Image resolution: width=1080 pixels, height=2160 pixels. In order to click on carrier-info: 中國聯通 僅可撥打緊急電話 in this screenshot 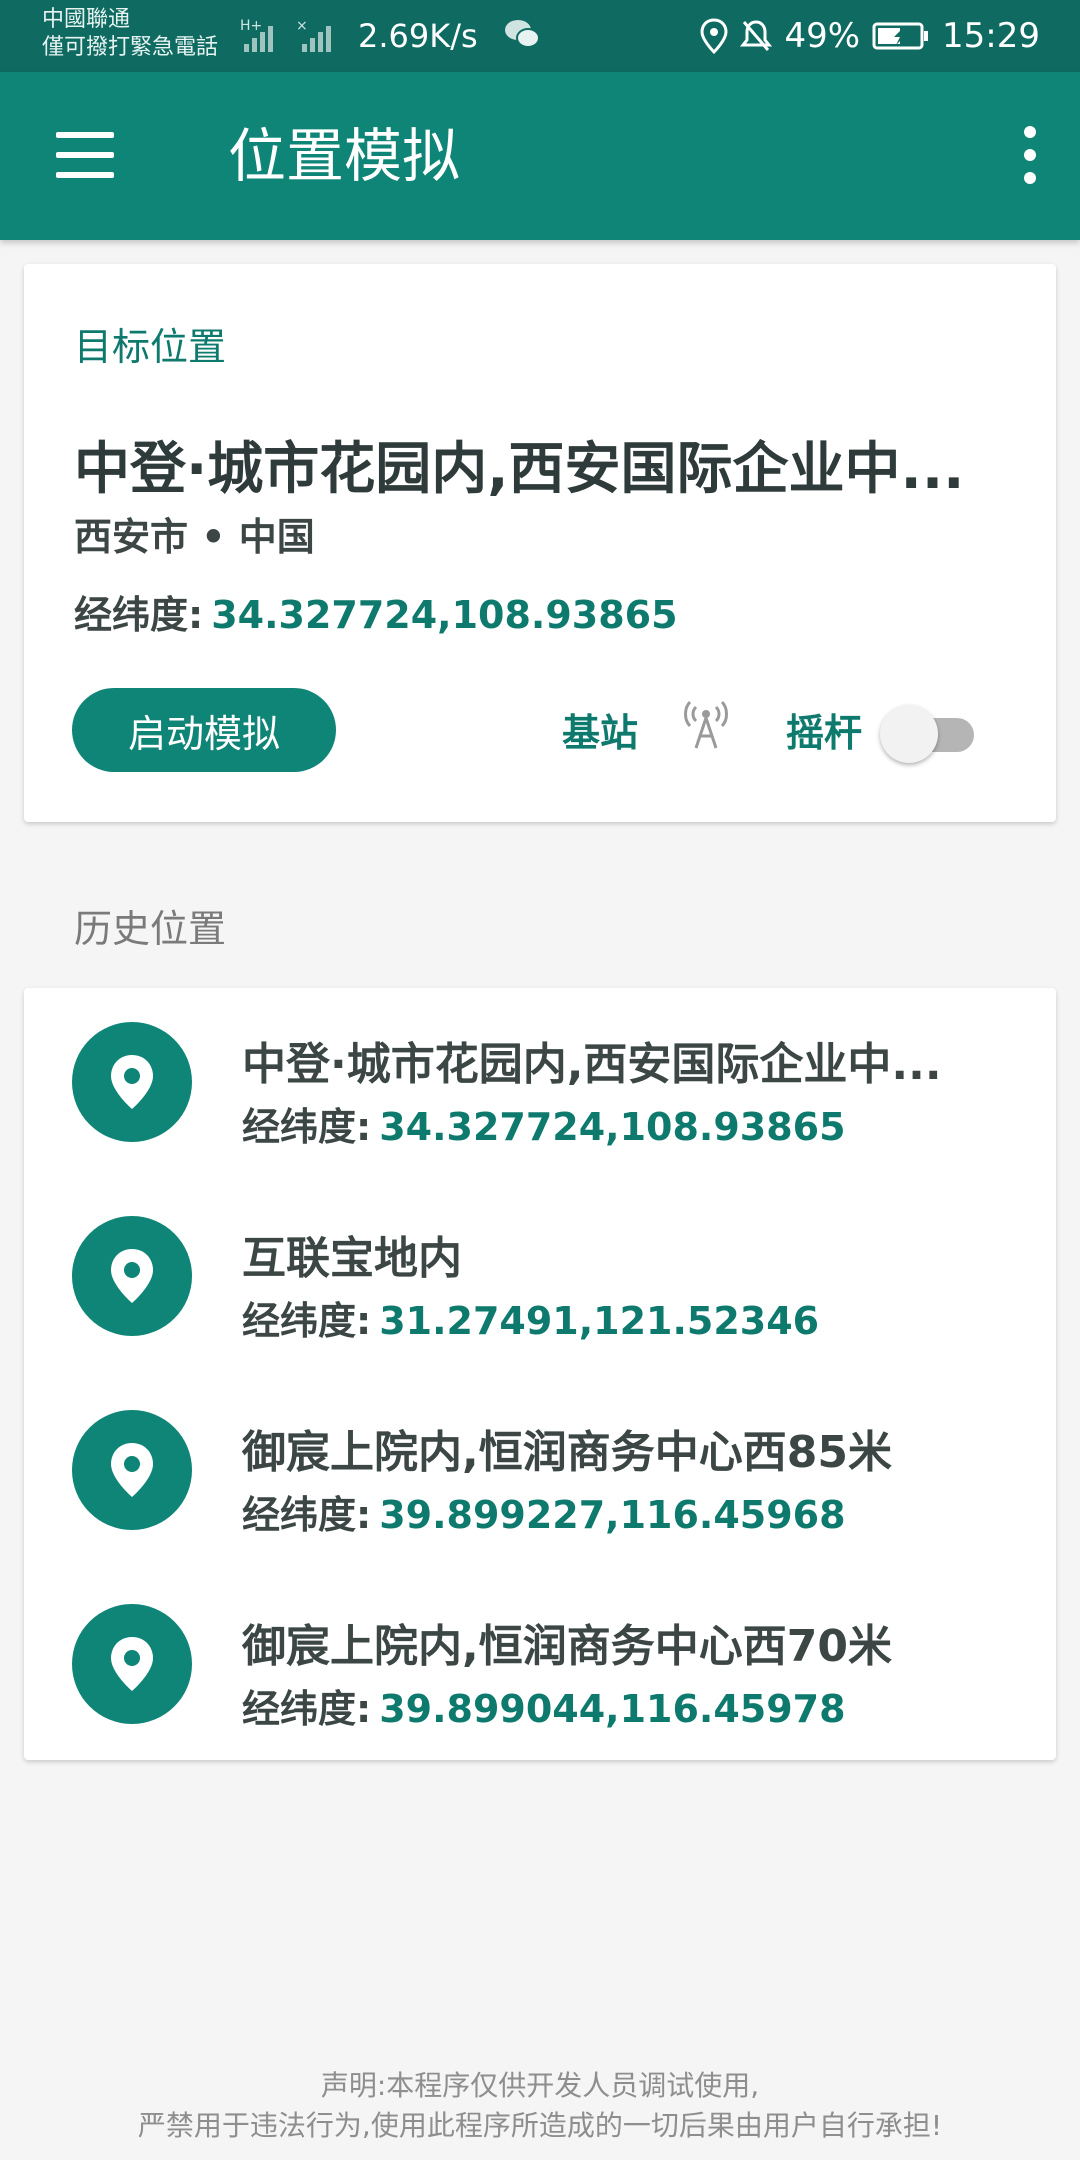, I will do `click(130, 34)`.